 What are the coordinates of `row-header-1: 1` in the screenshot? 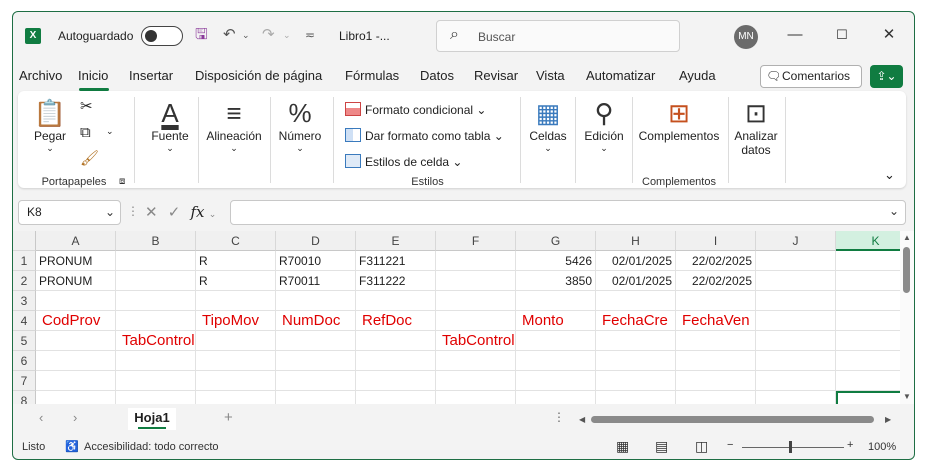 It's located at (24, 261).